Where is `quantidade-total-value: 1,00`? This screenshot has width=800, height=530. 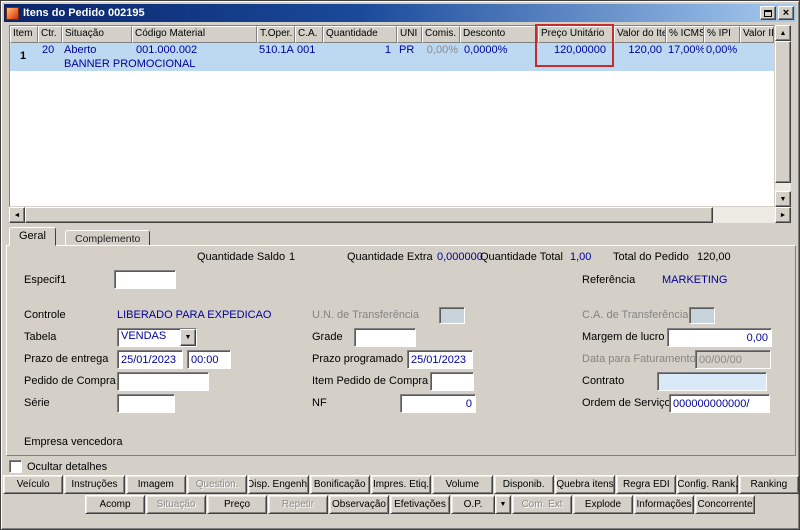
quantidade-total-value: 1,00 is located at coordinates (581, 257).